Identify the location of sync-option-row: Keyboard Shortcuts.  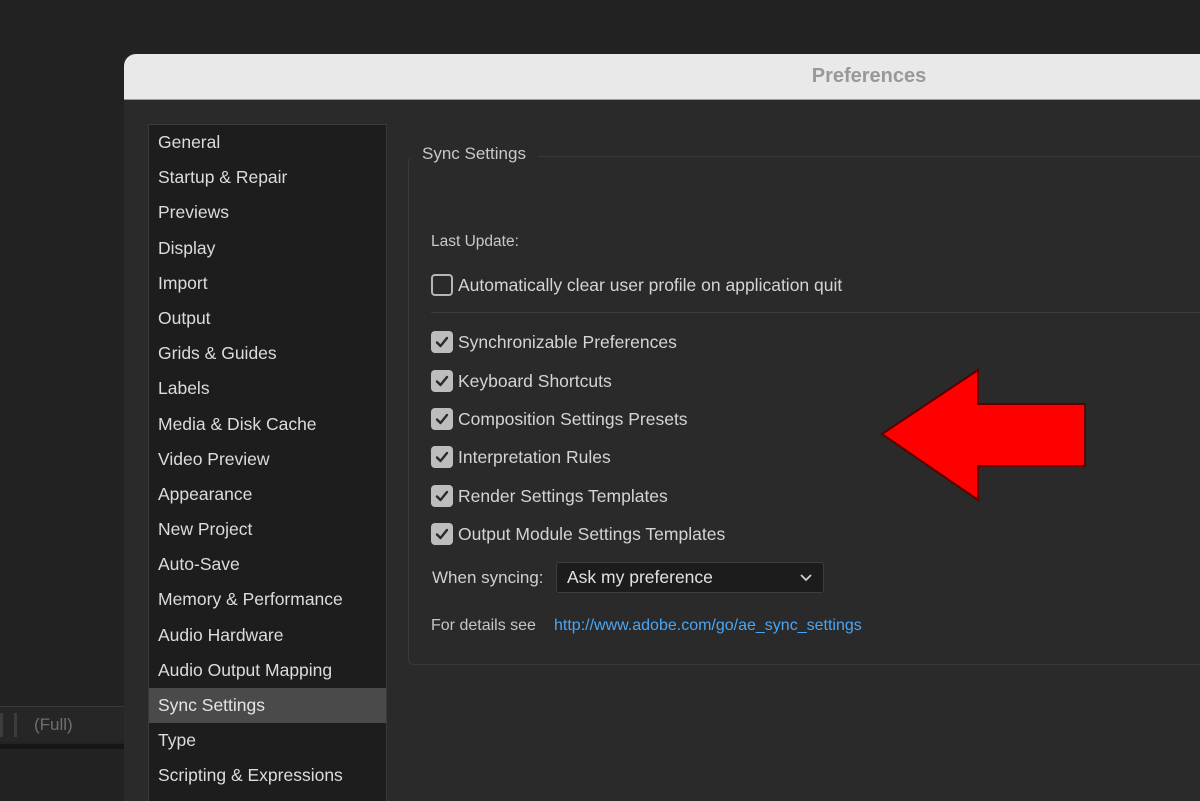
(521, 381).